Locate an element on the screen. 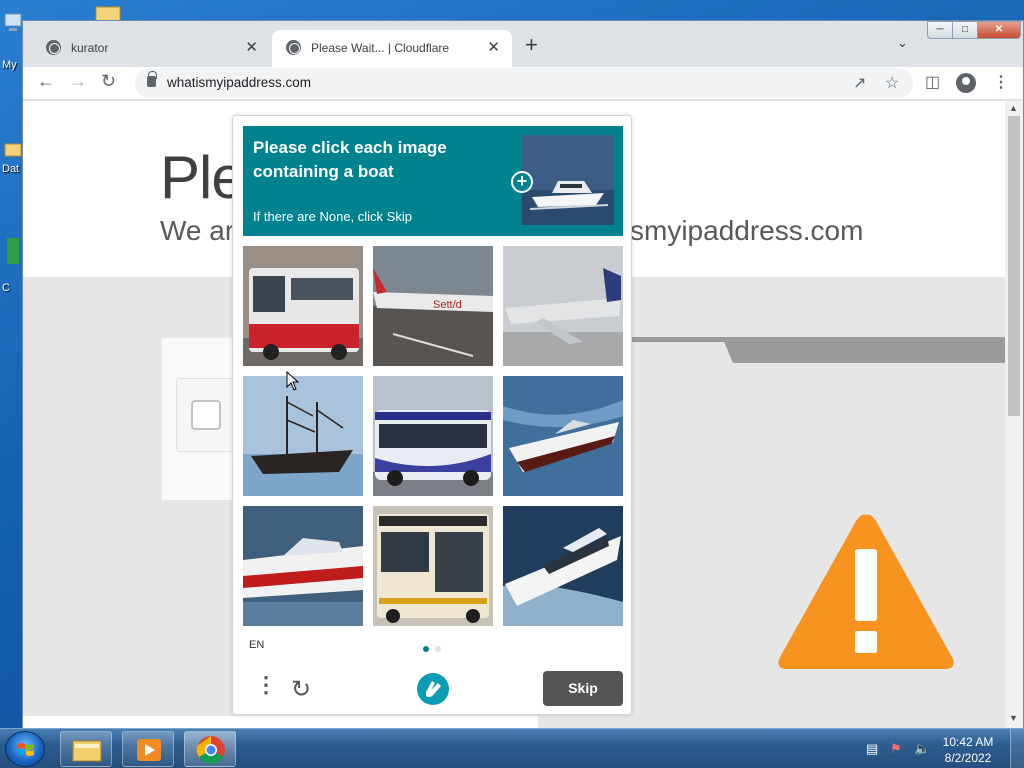 The height and width of the screenshot is (768, 1024). taskbar-explorer is located at coordinates (86, 749).